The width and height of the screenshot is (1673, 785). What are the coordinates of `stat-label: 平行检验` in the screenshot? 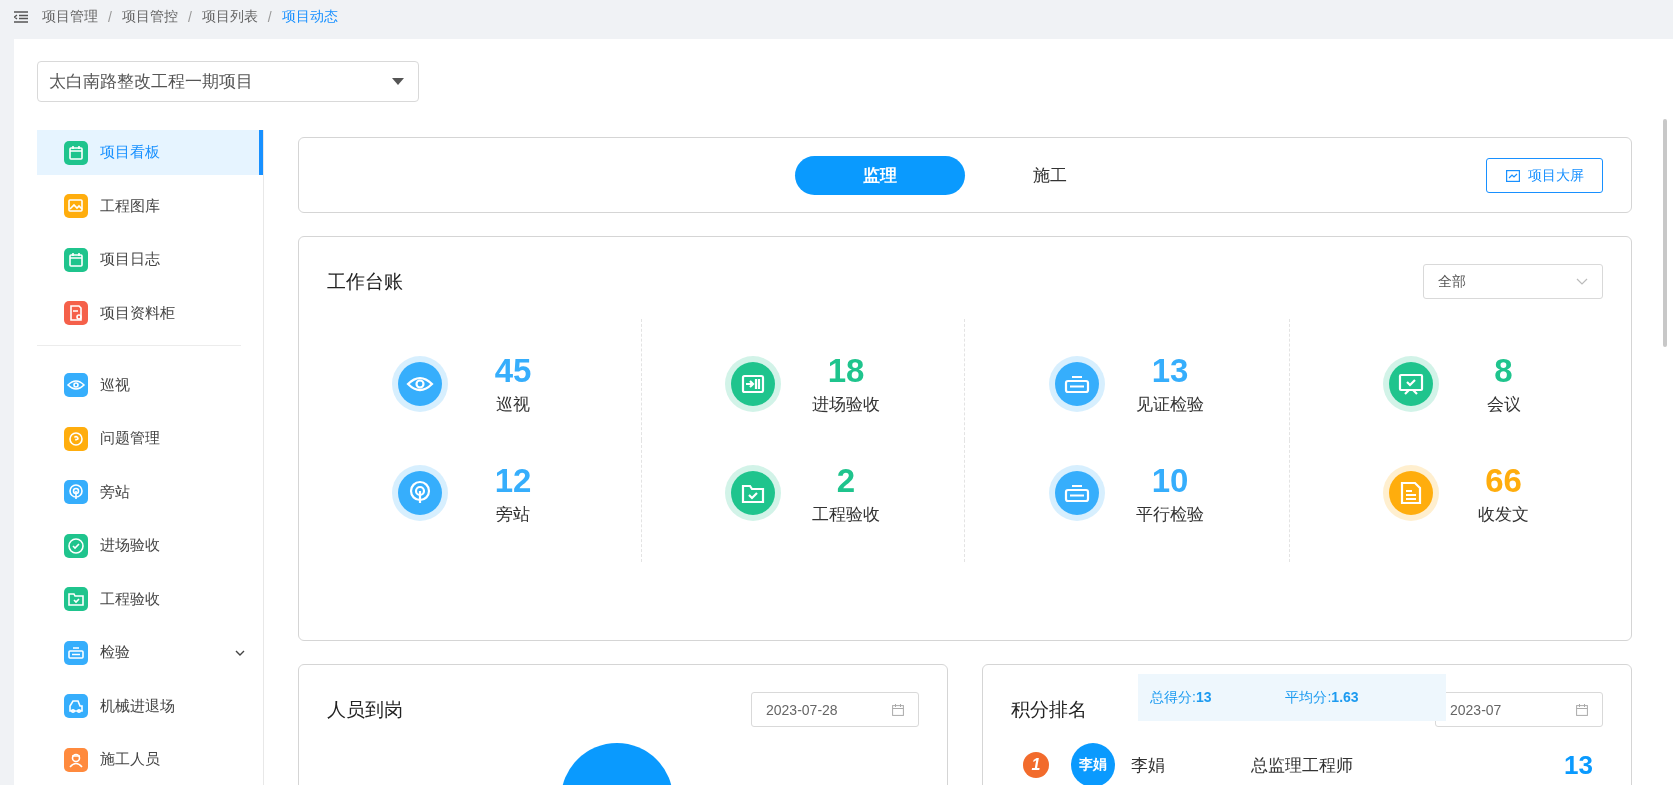 It's located at (1170, 514).